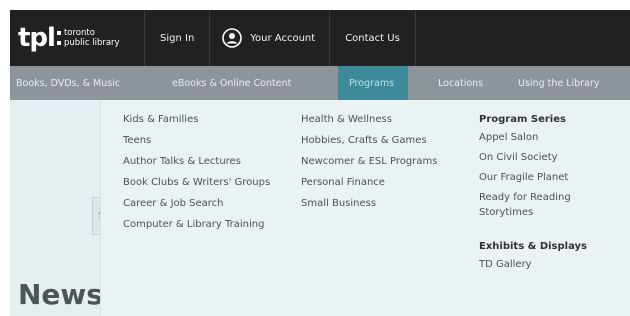 The width and height of the screenshot is (630, 316). Describe the element at coordinates (58, 38) in the screenshot. I see `logo-dots` at that location.